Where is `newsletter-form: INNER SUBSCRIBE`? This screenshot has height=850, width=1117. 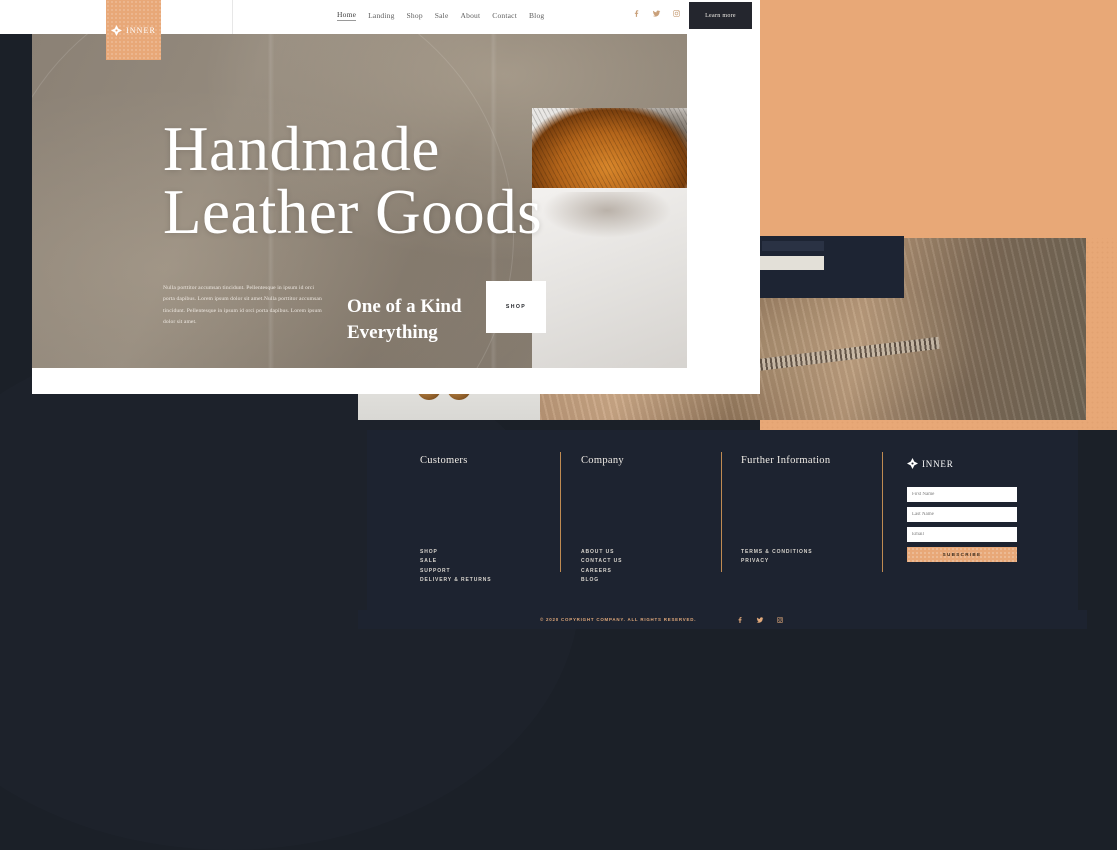
newsletter-form: INNER SUBSCRIBE is located at coordinates (962, 510).